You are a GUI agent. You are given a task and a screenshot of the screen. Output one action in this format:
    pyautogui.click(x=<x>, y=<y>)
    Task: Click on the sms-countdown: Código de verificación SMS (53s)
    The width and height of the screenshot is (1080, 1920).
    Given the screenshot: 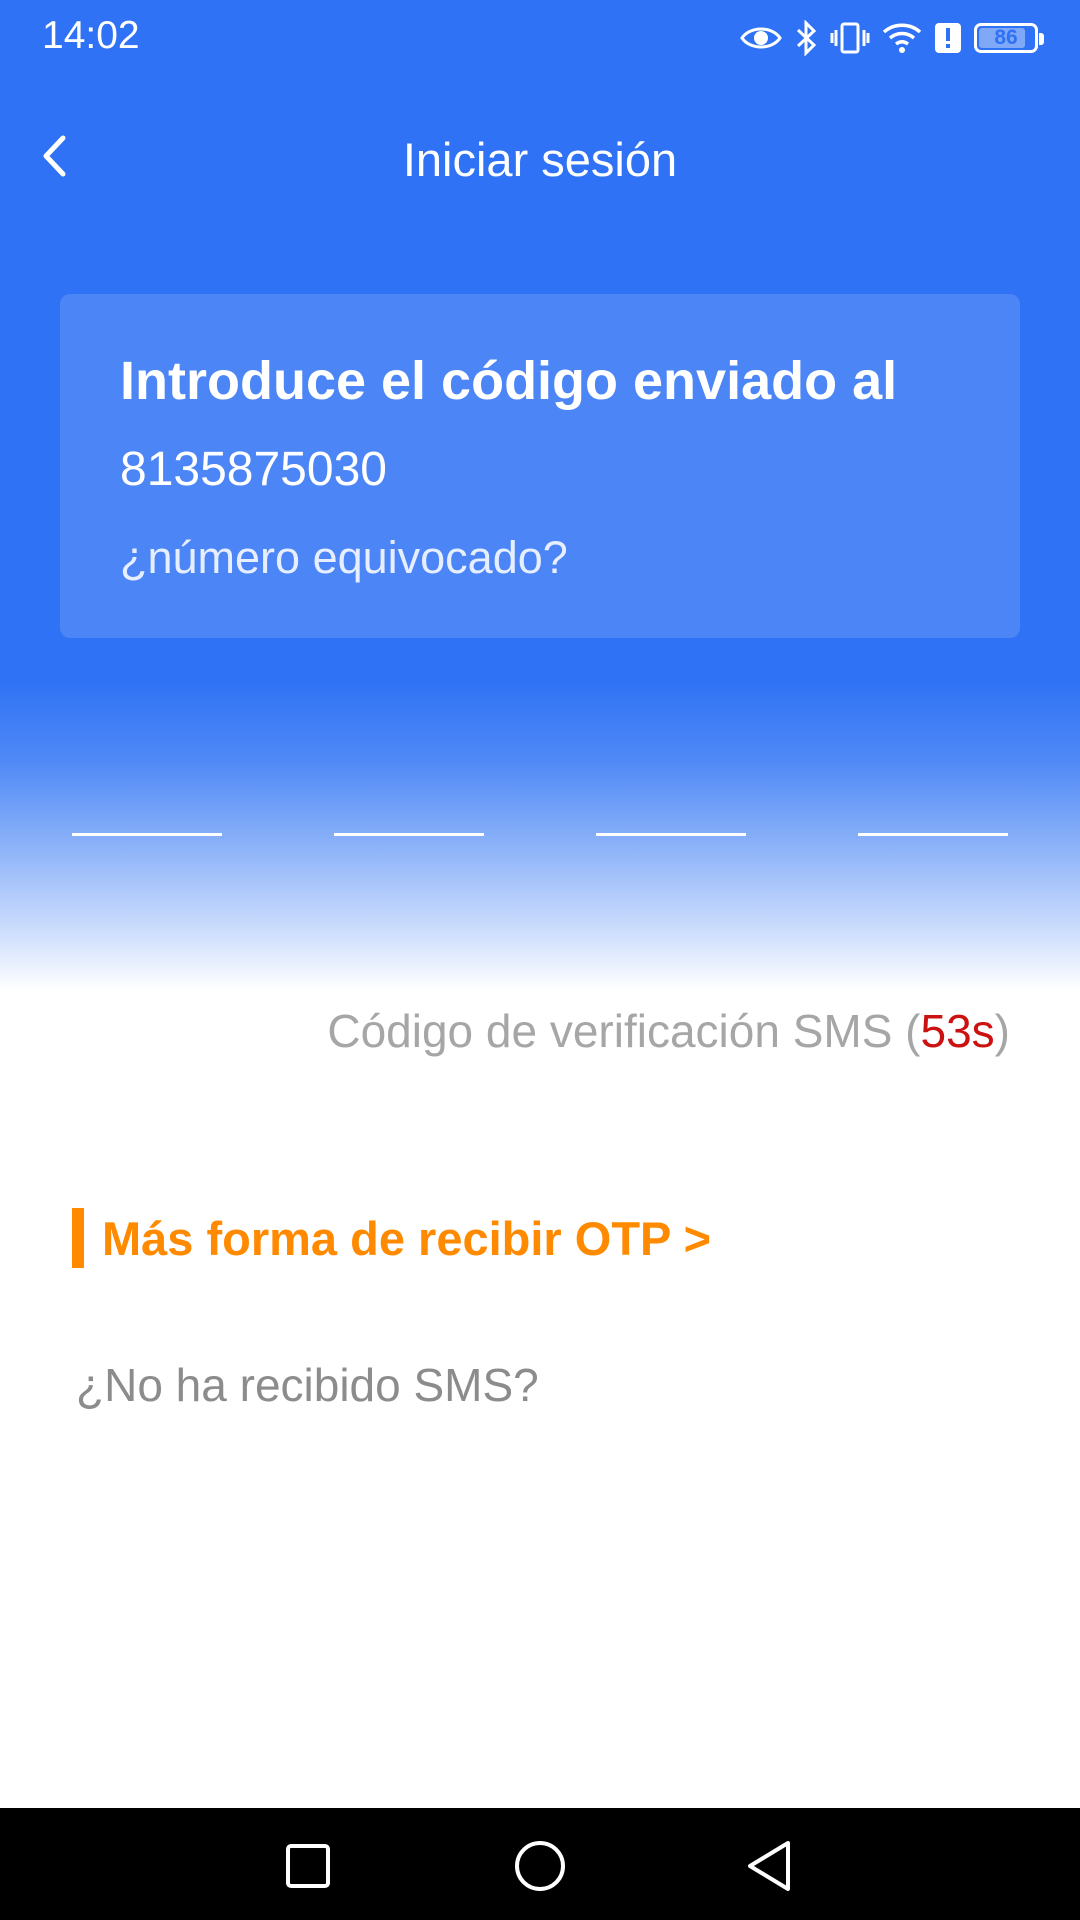 What is the action you would take?
    pyautogui.click(x=668, y=1031)
    